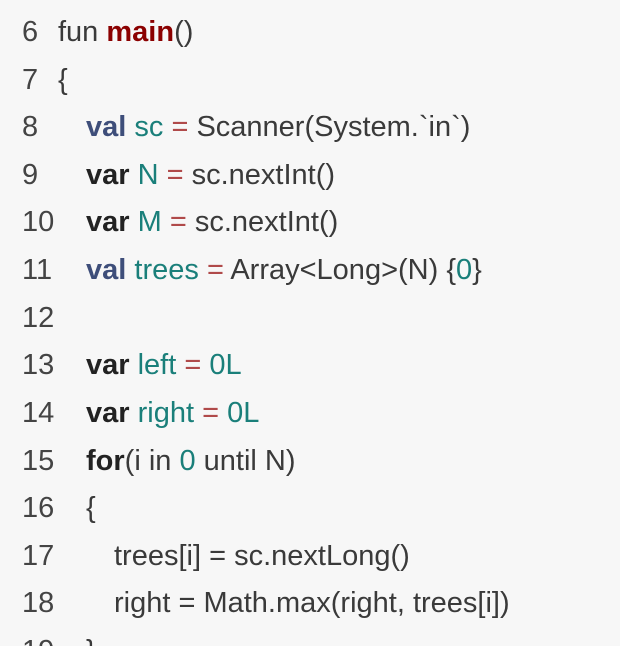 The height and width of the screenshot is (646, 620). I want to click on code-token: main, so click(140, 32).